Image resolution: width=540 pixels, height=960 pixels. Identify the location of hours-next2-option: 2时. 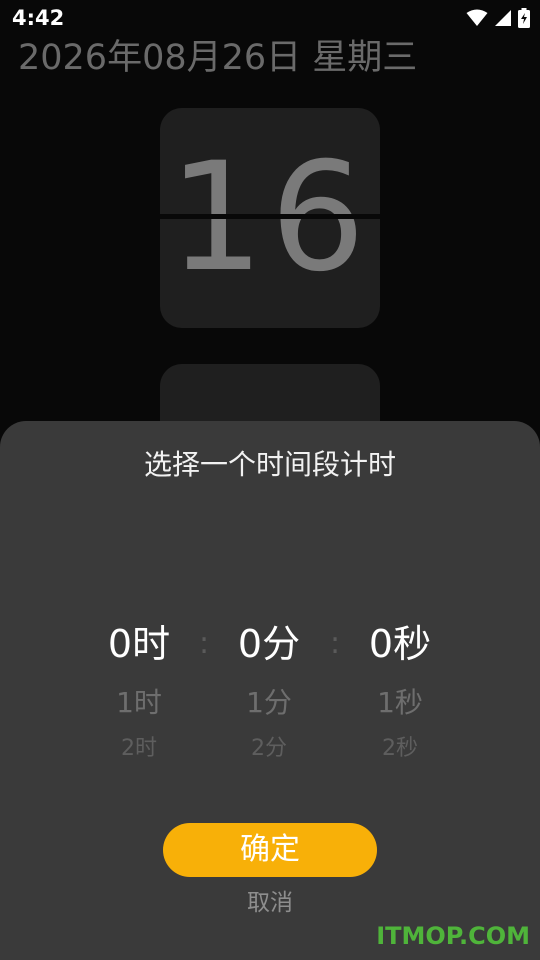
(139, 749).